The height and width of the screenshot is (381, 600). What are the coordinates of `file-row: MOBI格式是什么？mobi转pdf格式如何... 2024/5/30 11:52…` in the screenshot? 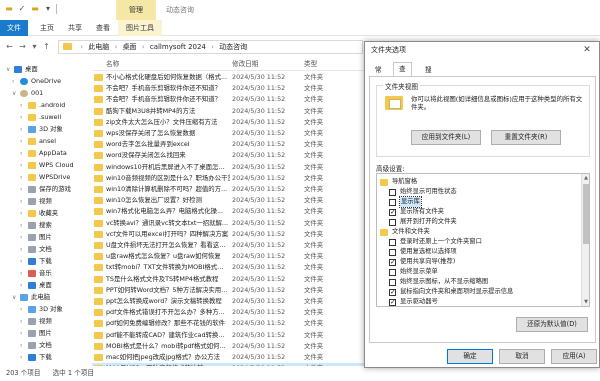 It's located at (228, 346).